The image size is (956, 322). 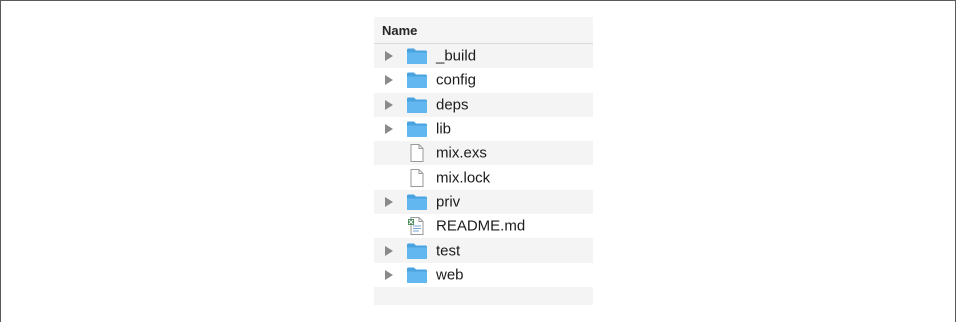 What do you see at coordinates (450, 275) in the screenshot?
I see `list-item-label: web` at bounding box center [450, 275].